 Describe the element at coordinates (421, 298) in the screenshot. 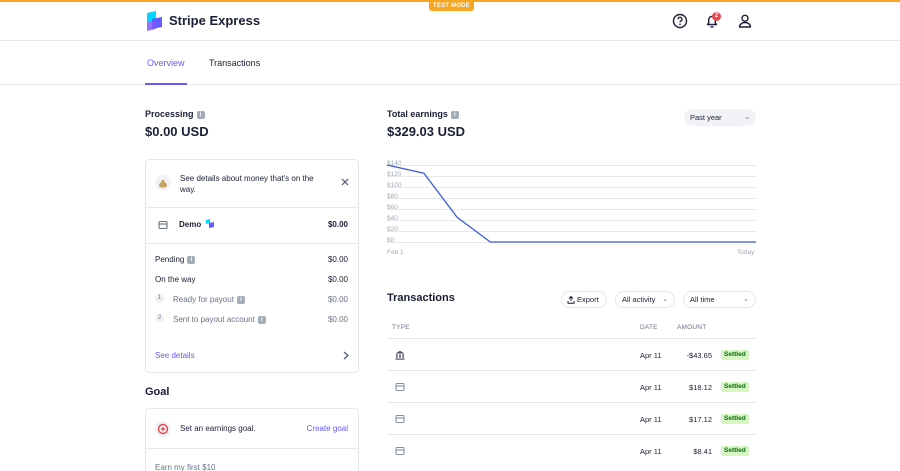

I see `transactions-title: Transactions` at that location.